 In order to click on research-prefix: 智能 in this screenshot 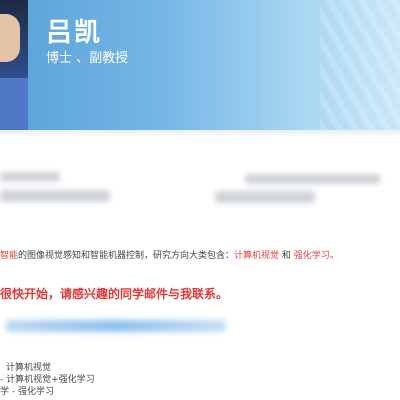, I will do `click(9, 256)`.